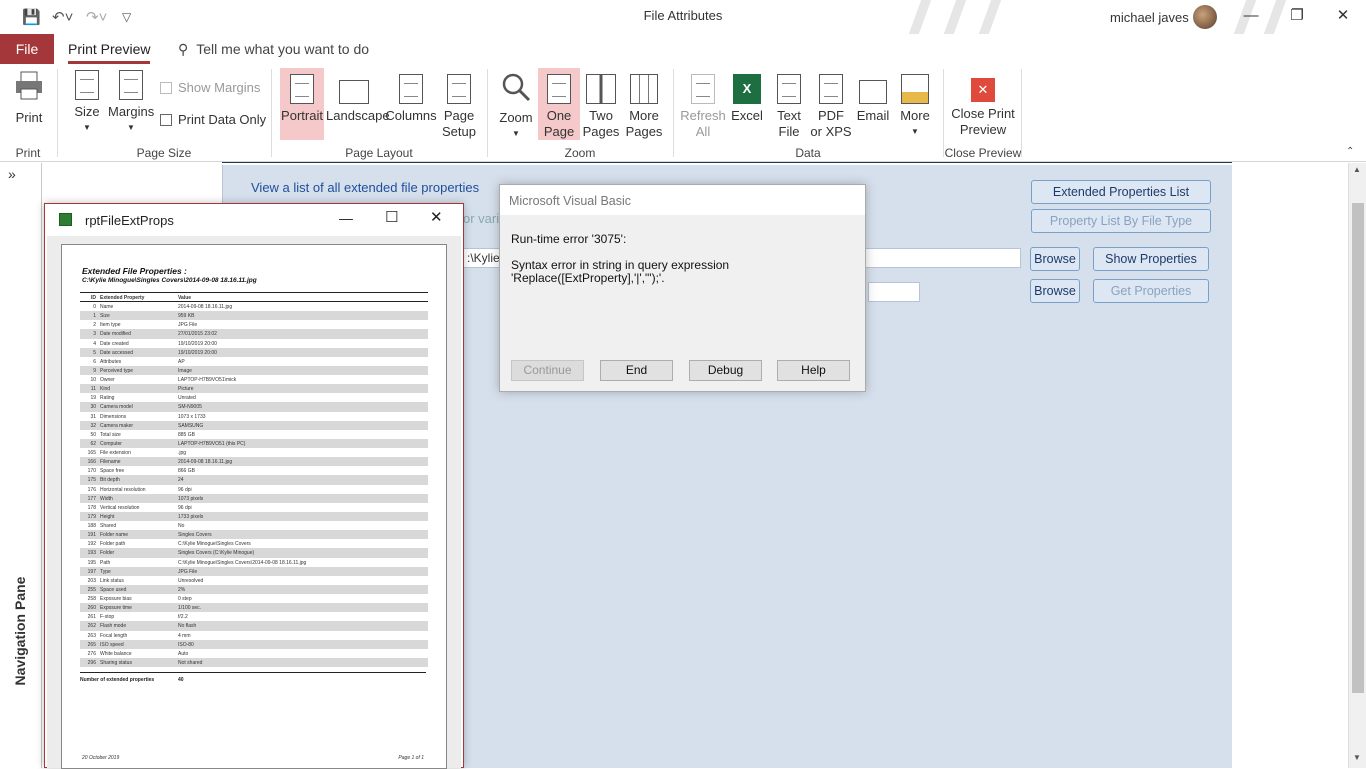 The height and width of the screenshot is (769, 1366). Describe the element at coordinates (93, 398) in the screenshot. I see `cell-id: 19` at that location.